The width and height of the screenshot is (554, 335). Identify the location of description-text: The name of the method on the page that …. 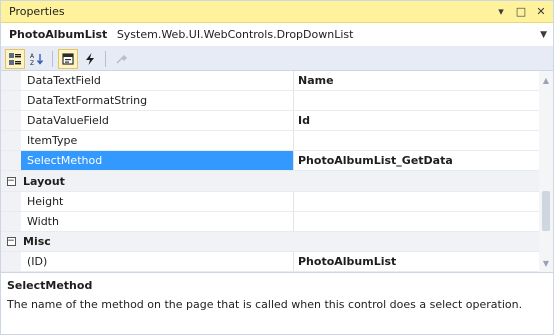
(265, 304).